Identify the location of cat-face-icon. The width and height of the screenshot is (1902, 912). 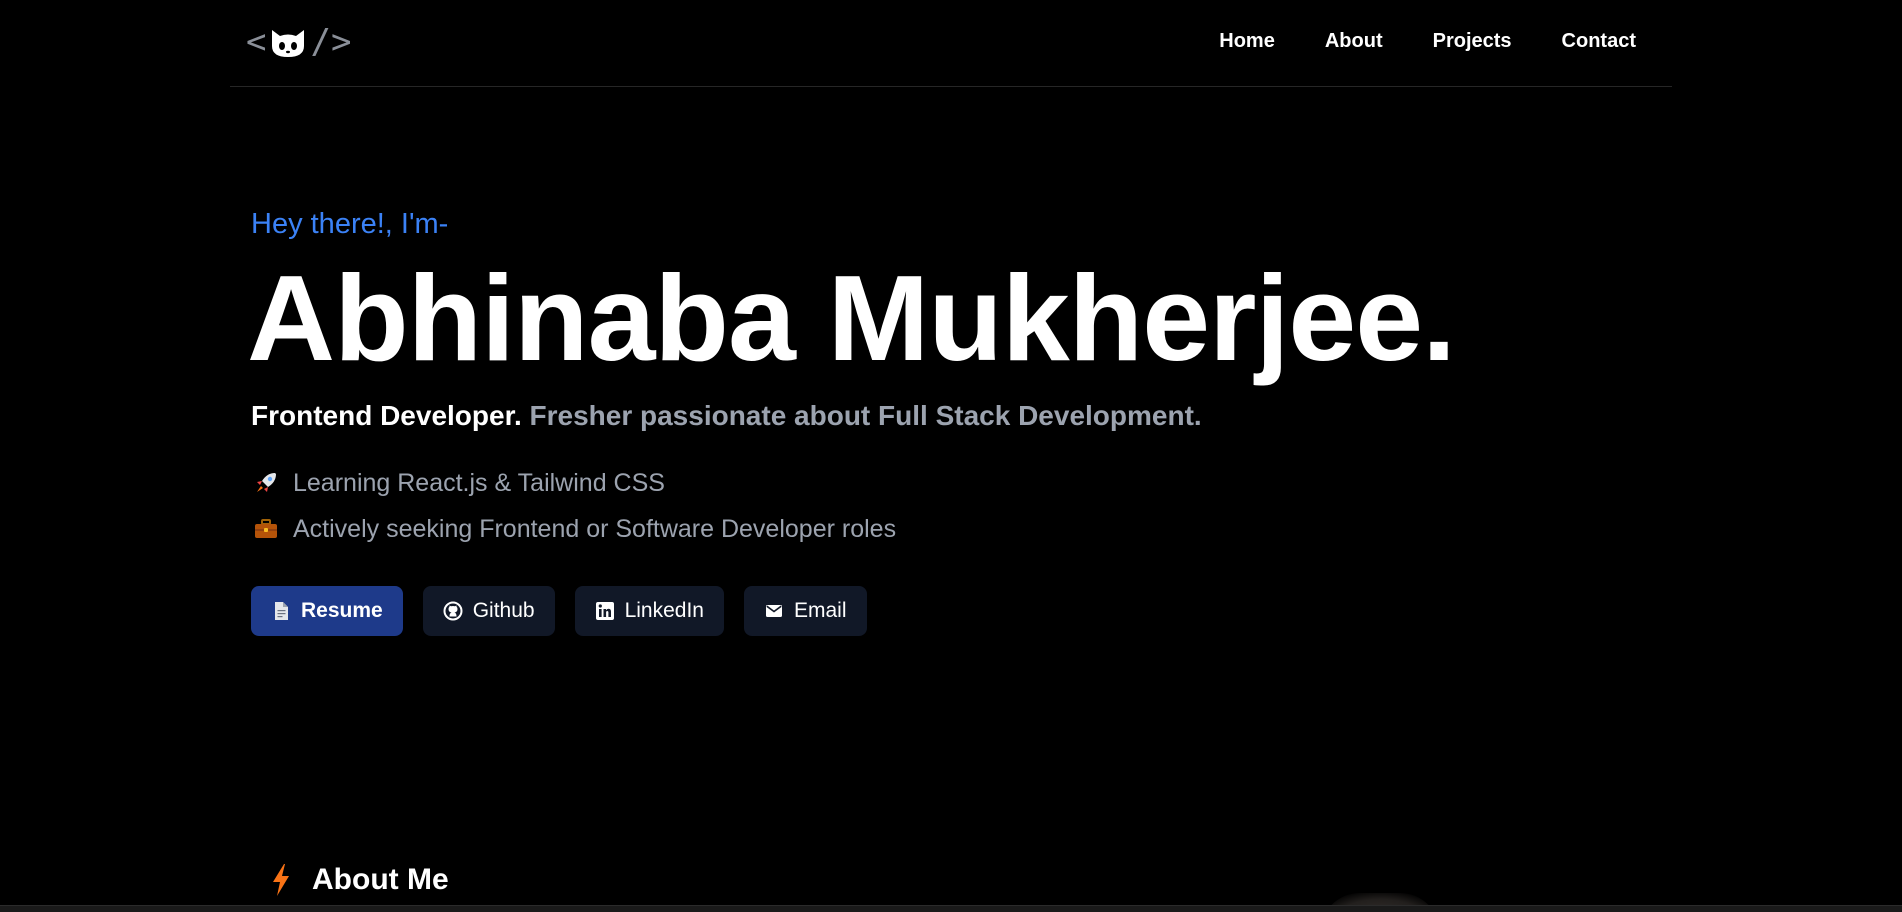
(288, 43).